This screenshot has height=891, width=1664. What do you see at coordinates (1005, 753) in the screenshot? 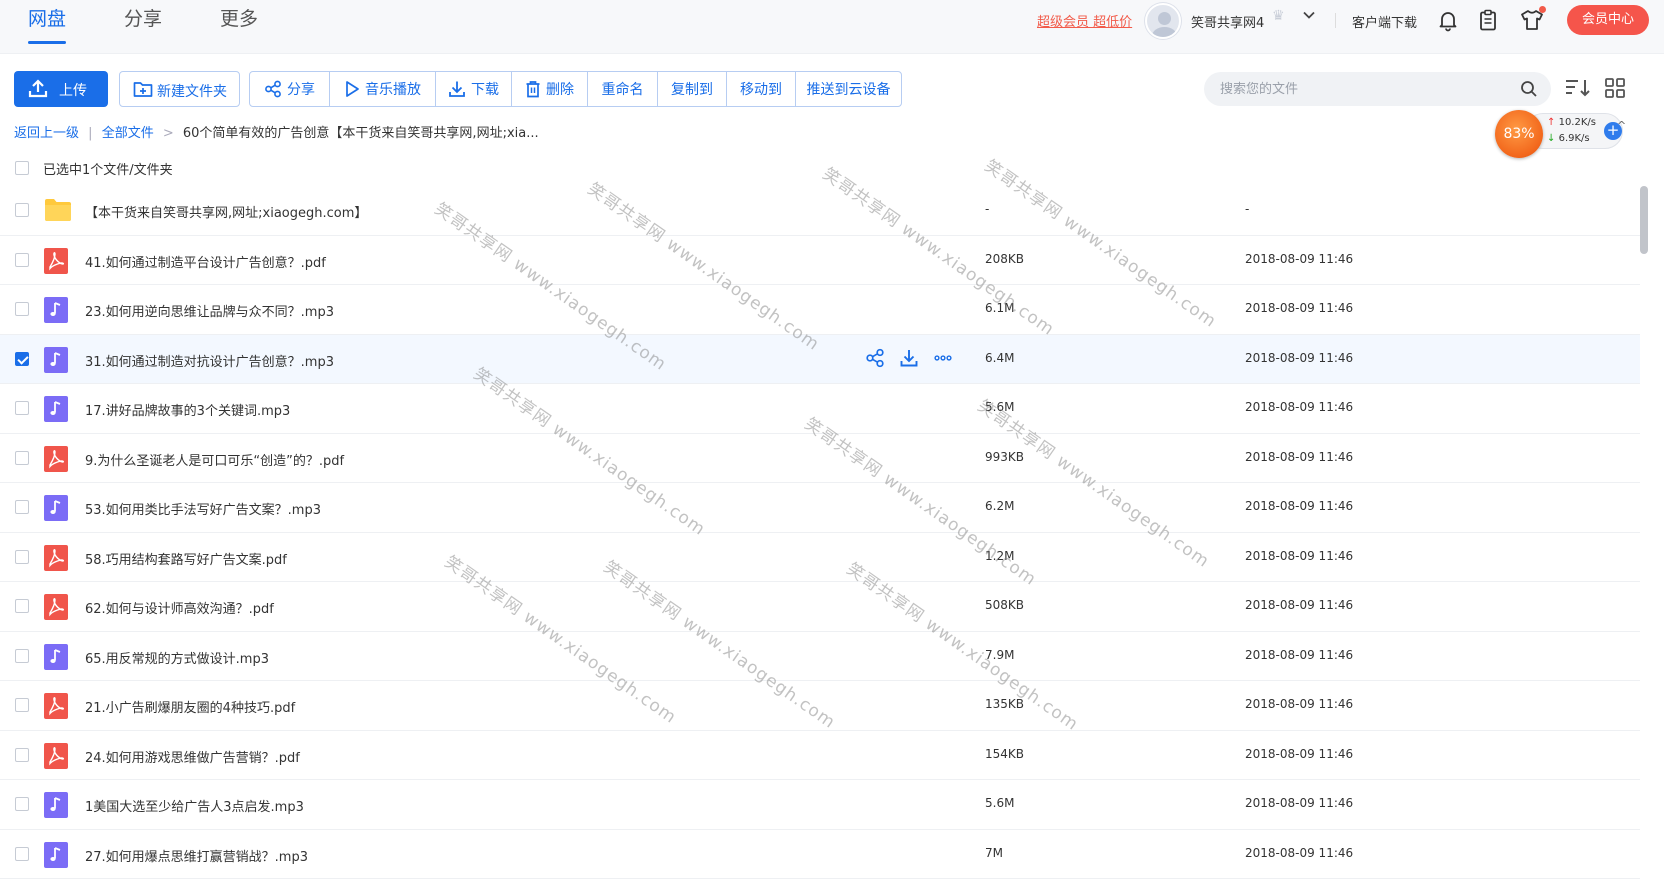
I see `file-size: 154KB` at bounding box center [1005, 753].